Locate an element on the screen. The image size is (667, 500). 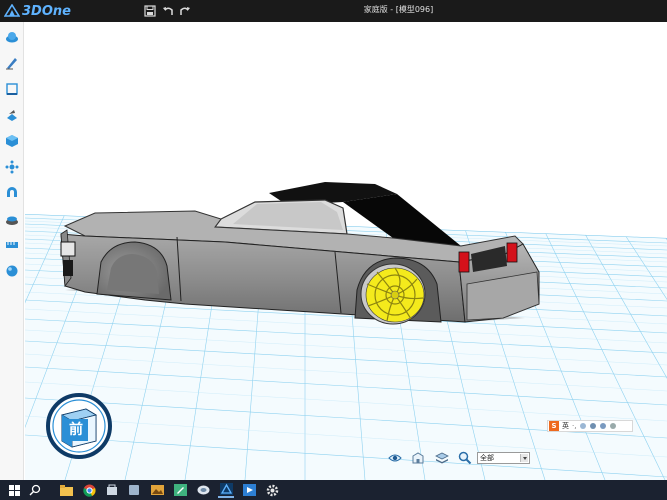
color-button is located at coordinates (12, 271).